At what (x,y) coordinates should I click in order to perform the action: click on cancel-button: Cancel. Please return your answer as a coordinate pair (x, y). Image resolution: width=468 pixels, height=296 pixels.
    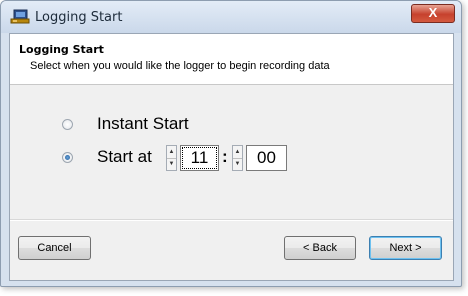
    Looking at the image, I should click on (54, 248).